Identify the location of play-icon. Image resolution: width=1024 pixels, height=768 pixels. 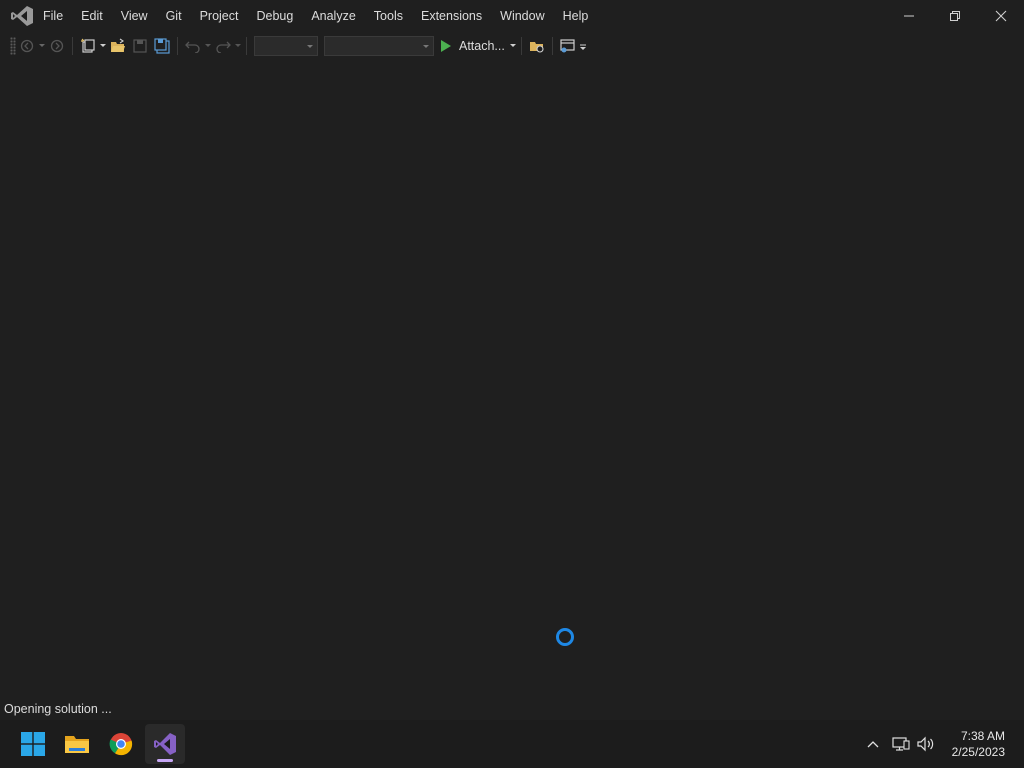
(446, 46).